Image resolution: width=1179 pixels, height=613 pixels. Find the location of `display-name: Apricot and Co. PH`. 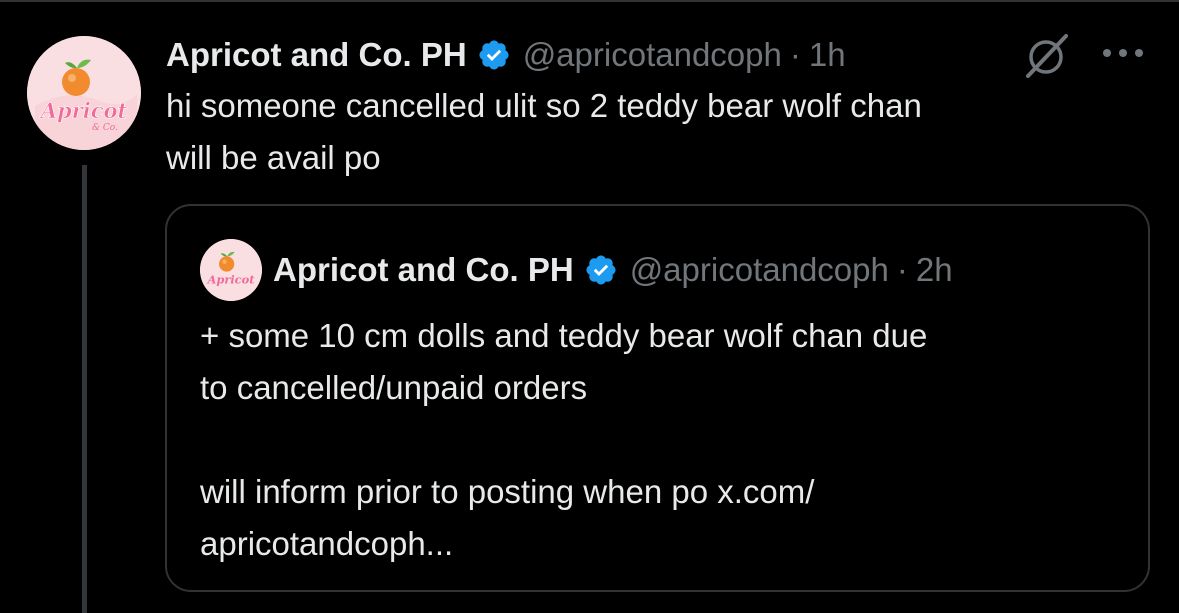

display-name: Apricot and Co. PH is located at coordinates (316, 55).